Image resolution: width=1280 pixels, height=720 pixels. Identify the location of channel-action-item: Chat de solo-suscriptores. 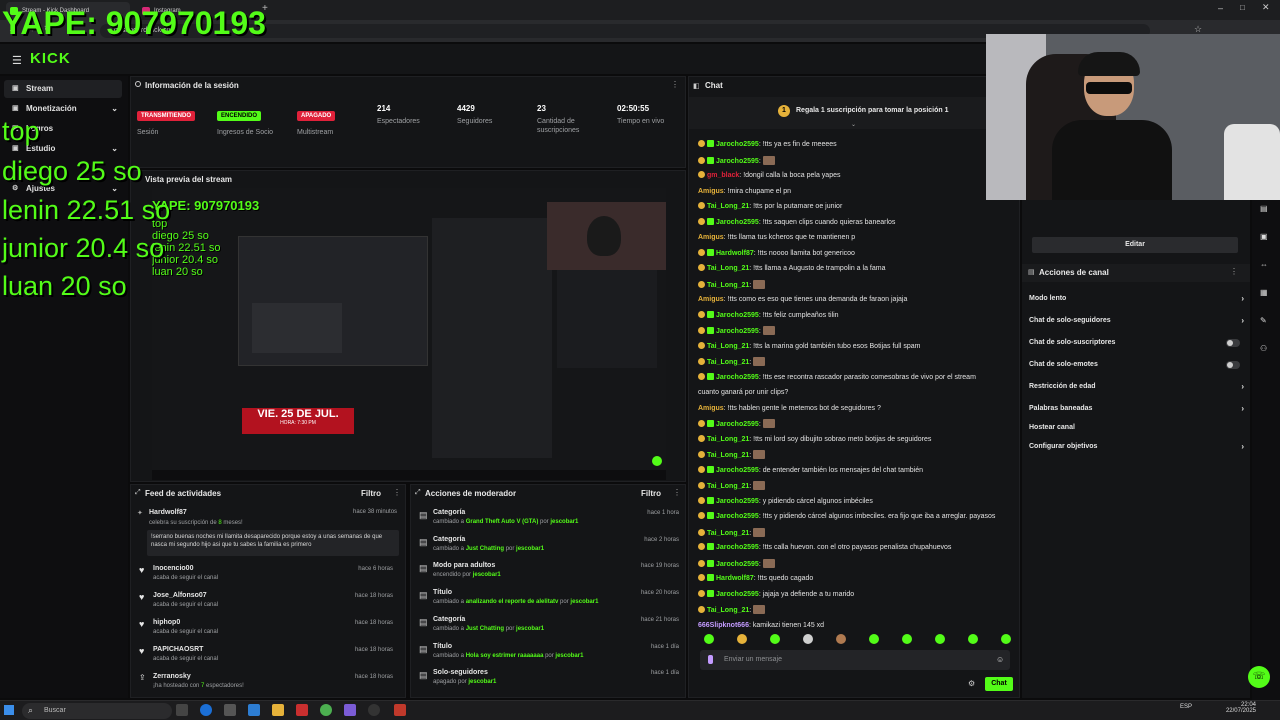
(1136, 343).